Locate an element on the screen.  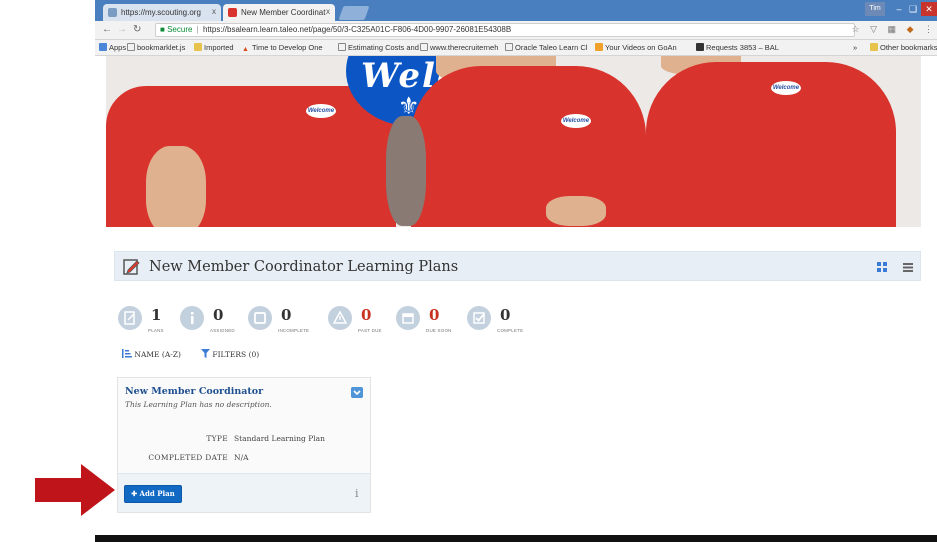
stat-label: DUE SOON is located at coordinates (439, 330).